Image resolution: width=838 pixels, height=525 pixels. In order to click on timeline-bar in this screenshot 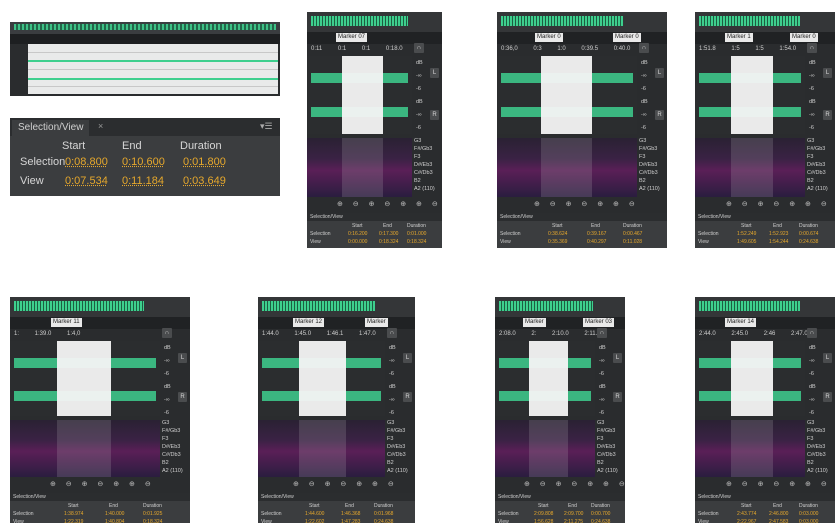, I will do `click(145, 39)`.